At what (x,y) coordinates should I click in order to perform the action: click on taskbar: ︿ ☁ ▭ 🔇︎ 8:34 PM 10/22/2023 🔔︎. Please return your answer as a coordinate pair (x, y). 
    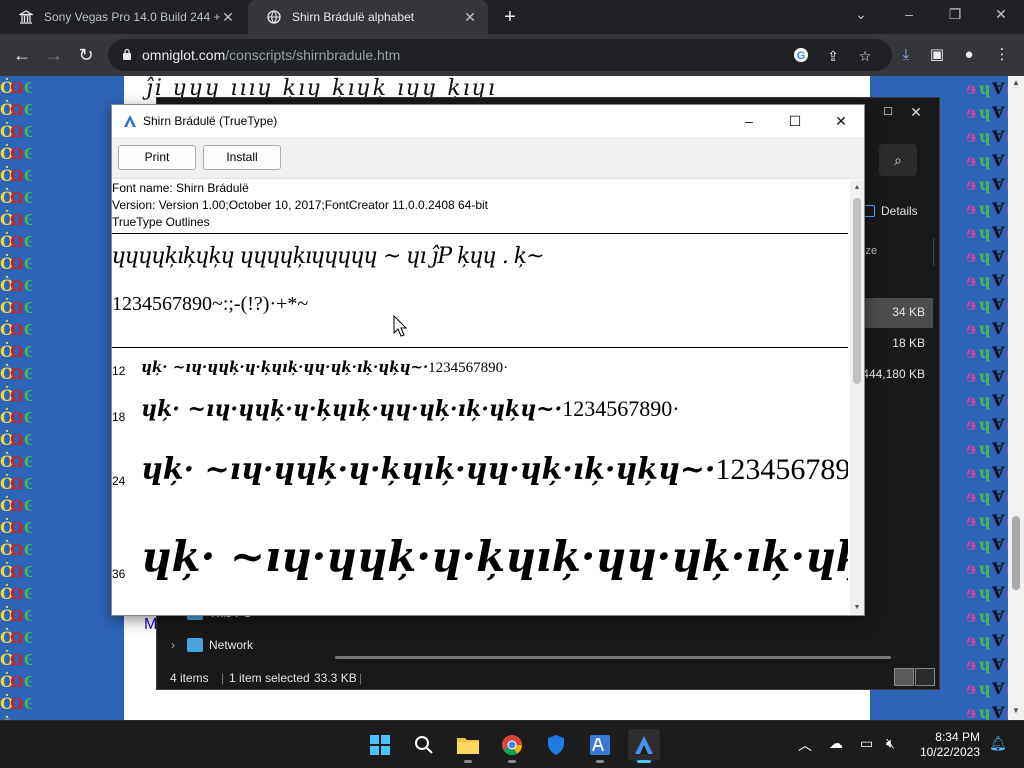
    Looking at the image, I should click on (512, 744).